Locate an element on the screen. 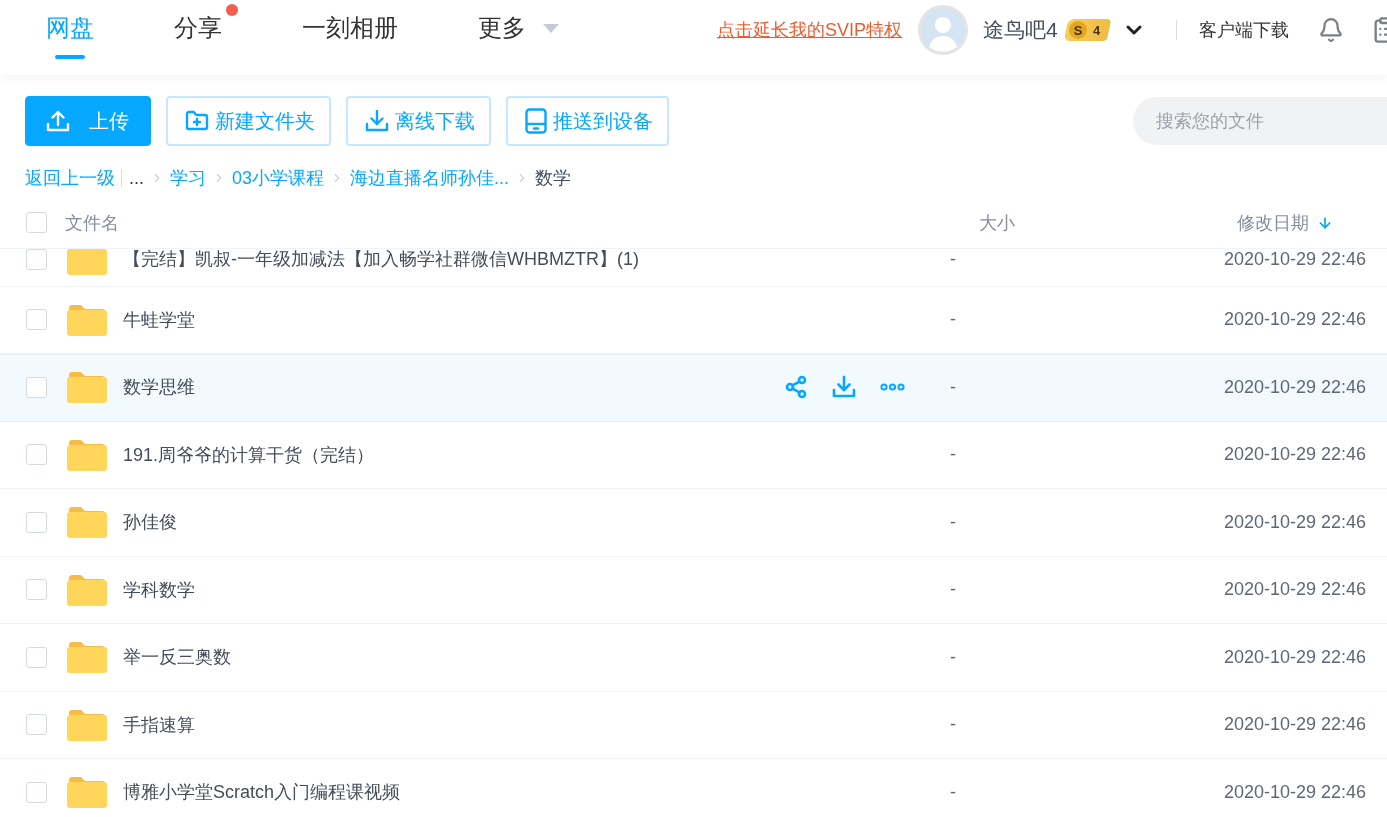 Image resolution: width=1387 pixels, height=817 pixels. badge-letter: S is located at coordinates (1077, 30).